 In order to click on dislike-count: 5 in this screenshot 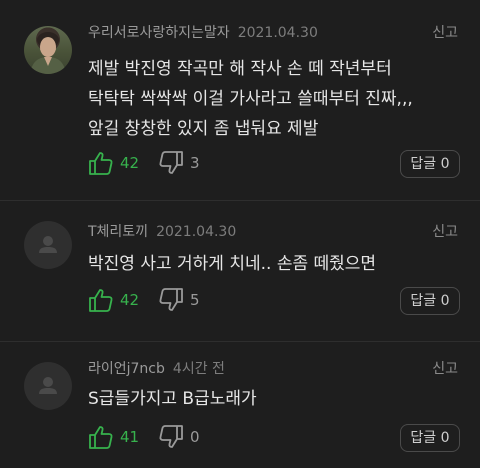, I will do `click(195, 300)`.